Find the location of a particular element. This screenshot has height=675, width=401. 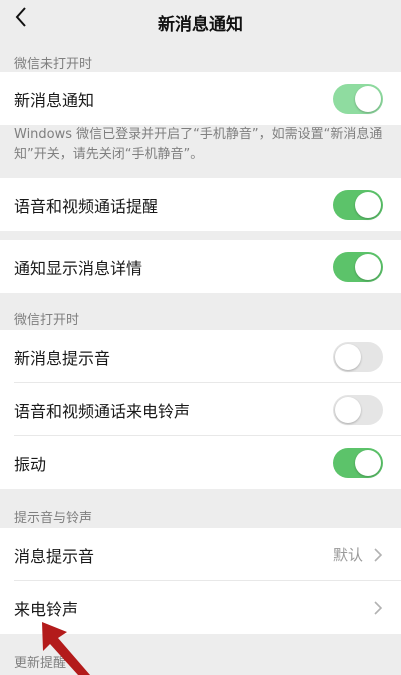

row-show-message-details: 通知显示消息详情 is located at coordinates (200, 266).